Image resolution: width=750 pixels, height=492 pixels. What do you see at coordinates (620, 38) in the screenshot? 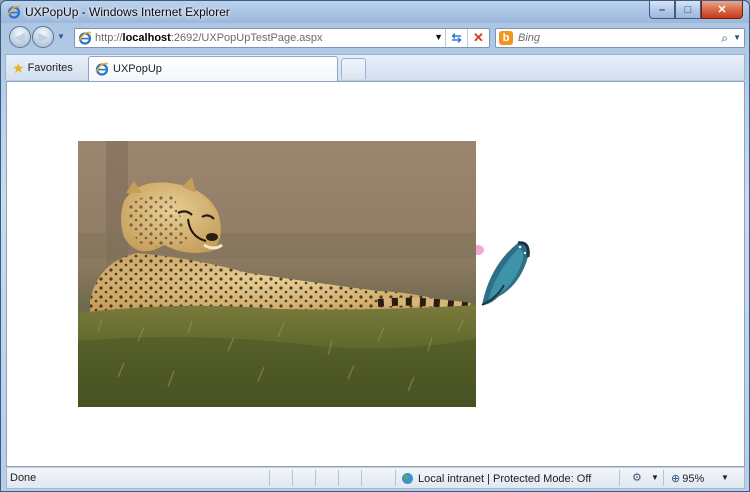
I see `search-box: b Bing ⌕ ▼` at bounding box center [620, 38].